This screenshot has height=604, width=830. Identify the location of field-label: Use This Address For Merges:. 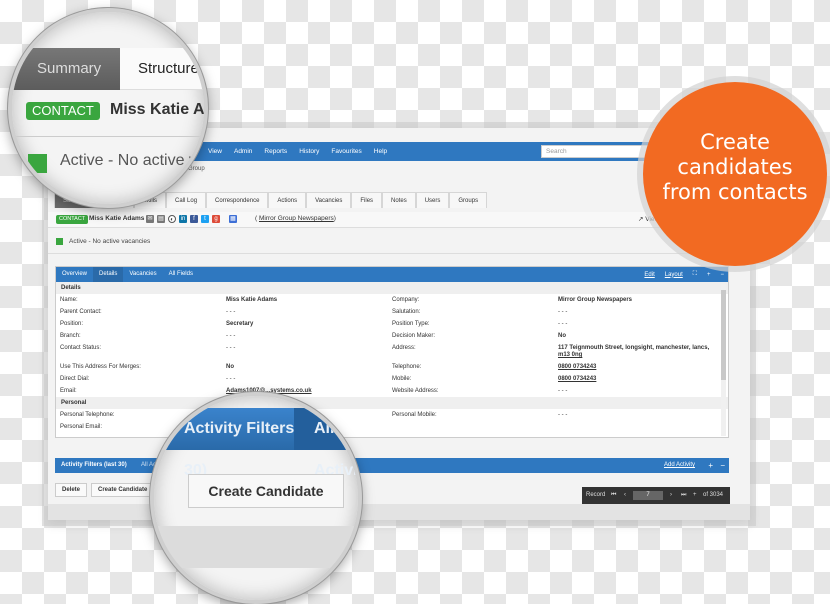
(100, 367).